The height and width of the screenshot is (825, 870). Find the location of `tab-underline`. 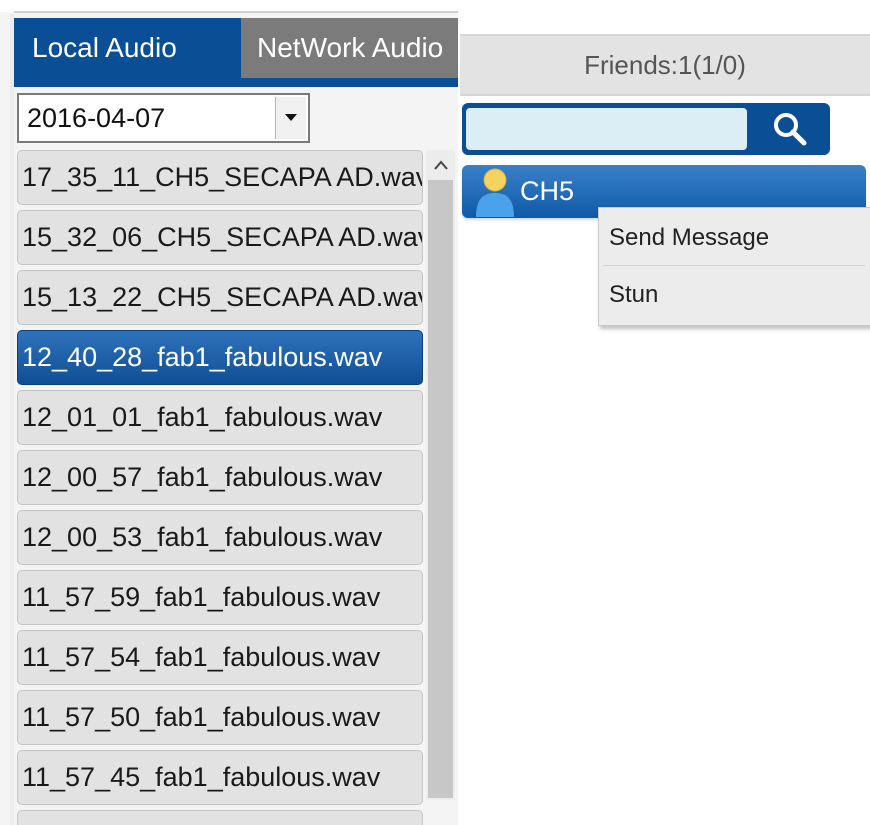

tab-underline is located at coordinates (236, 82).